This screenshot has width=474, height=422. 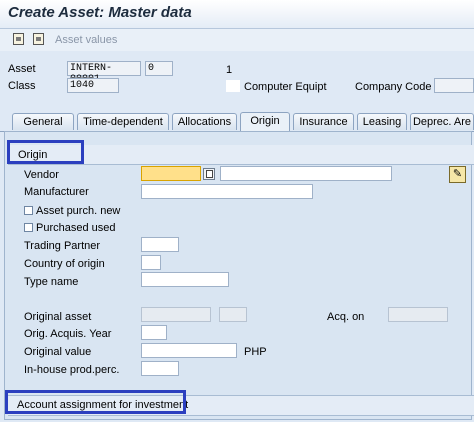 What do you see at coordinates (229, 70) in the screenshot?
I see `quantity-text: 1` at bounding box center [229, 70].